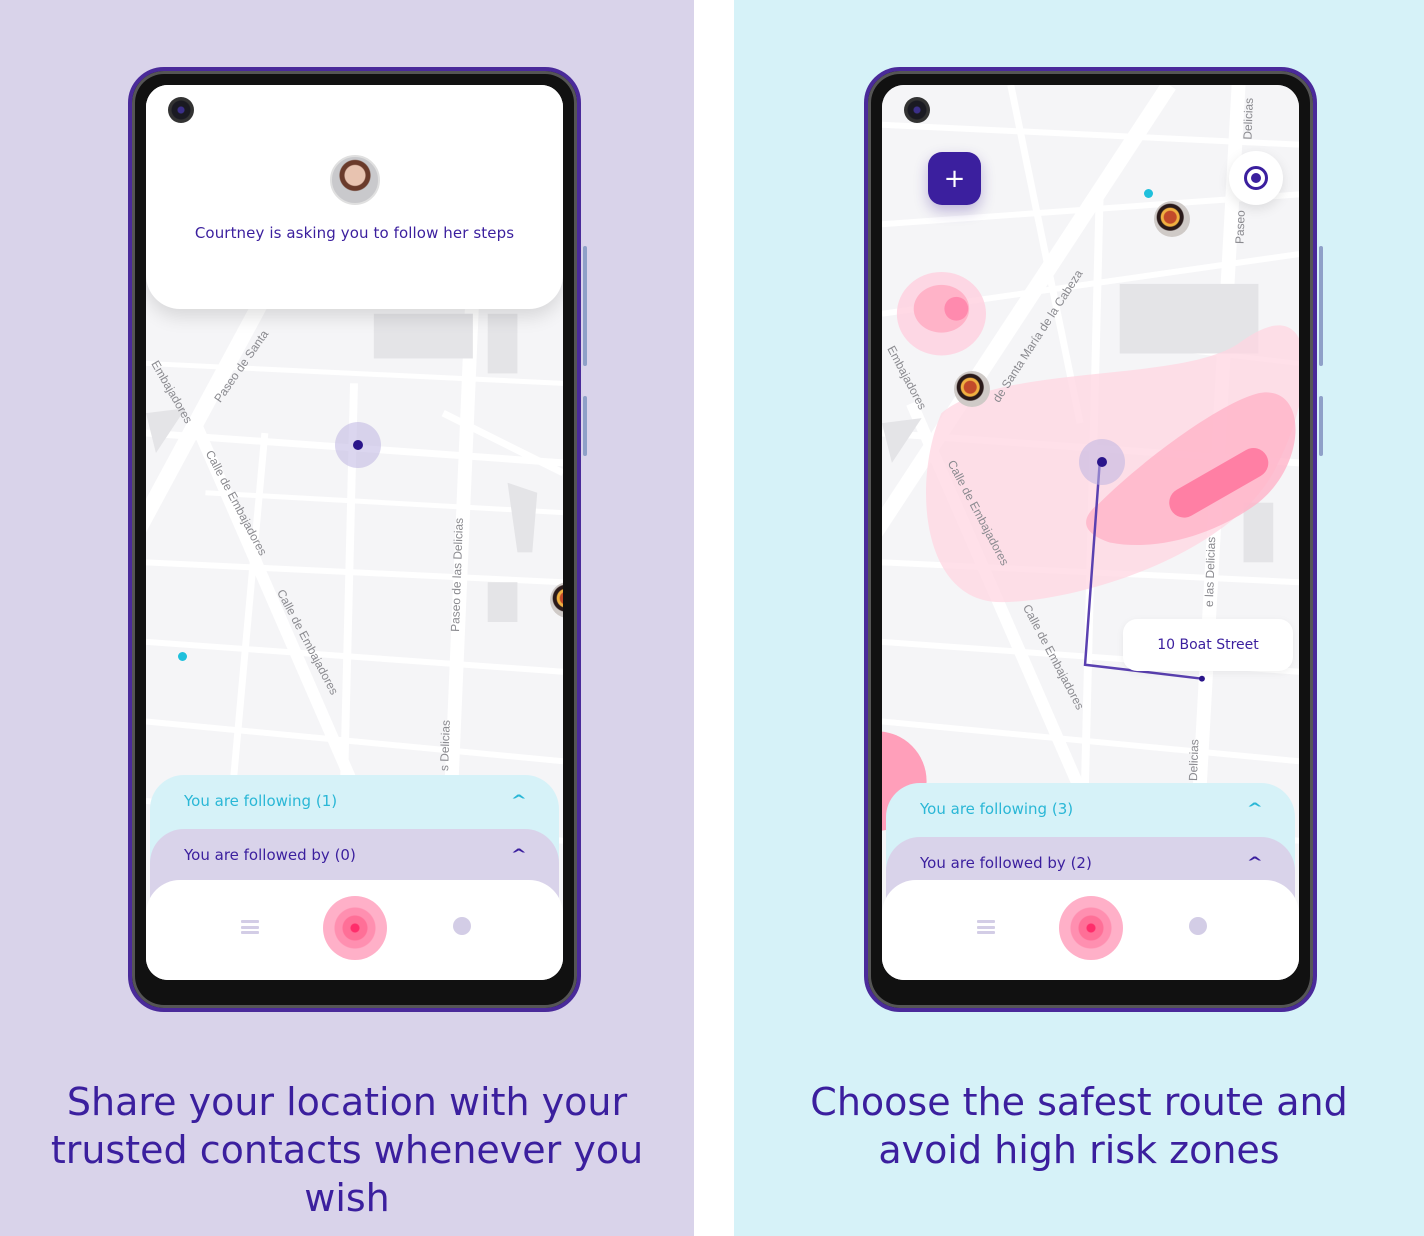 The height and width of the screenshot is (1236, 1424). Describe the element at coordinates (261, 801) in the screenshot. I see `following-label: You are following (1)` at that location.